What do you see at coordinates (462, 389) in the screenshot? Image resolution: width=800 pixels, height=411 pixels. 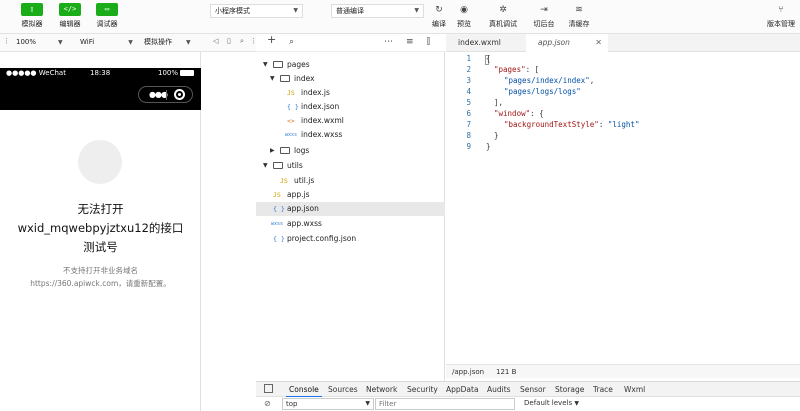 I see `tab-appdata: AppData` at bounding box center [462, 389].